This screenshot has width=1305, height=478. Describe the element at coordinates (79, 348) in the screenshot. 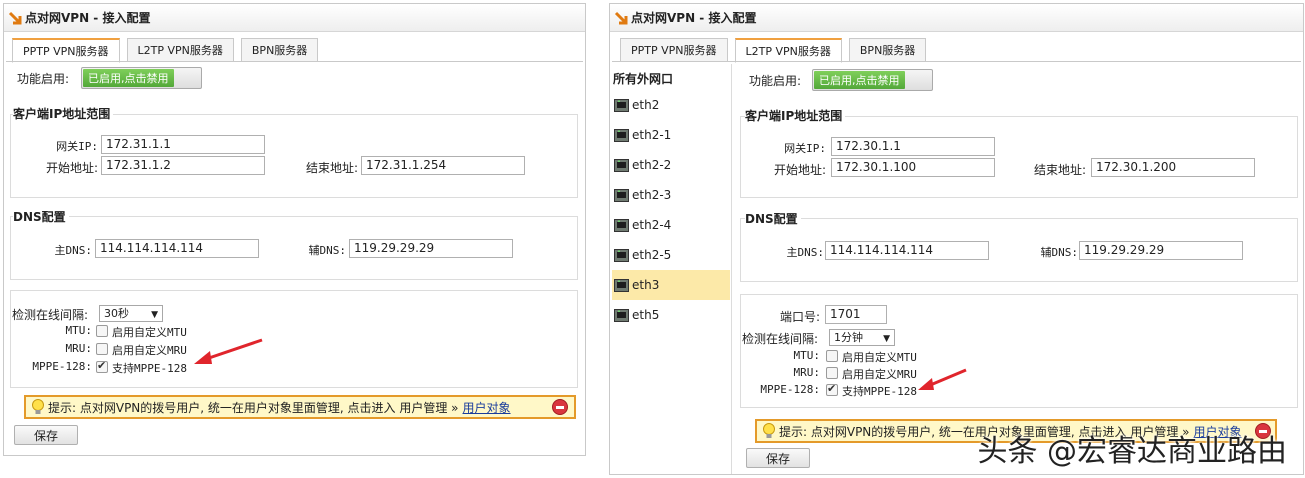

I see `mru-label: MRU:` at that location.